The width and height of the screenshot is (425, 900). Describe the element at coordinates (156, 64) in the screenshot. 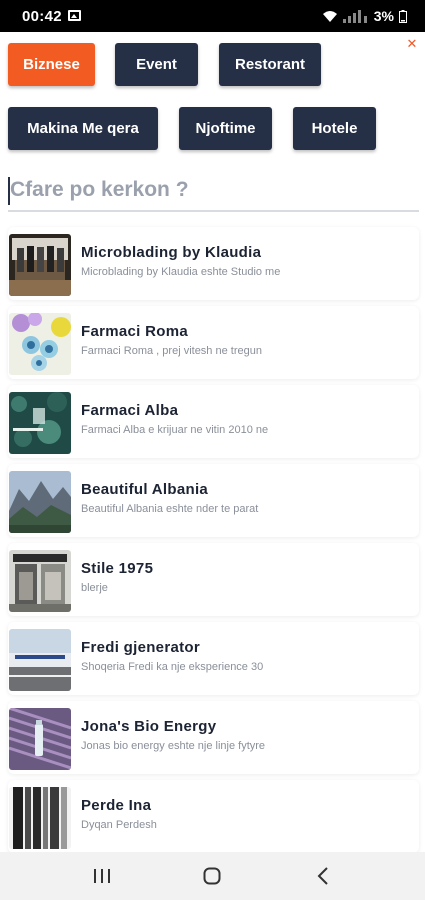

I see `filter-event: Event` at that location.